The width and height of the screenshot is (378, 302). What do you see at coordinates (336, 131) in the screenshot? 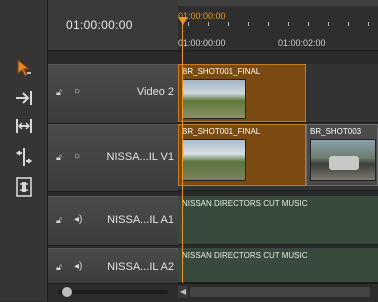
I see `clip-title: BR_SHOT003` at bounding box center [336, 131].